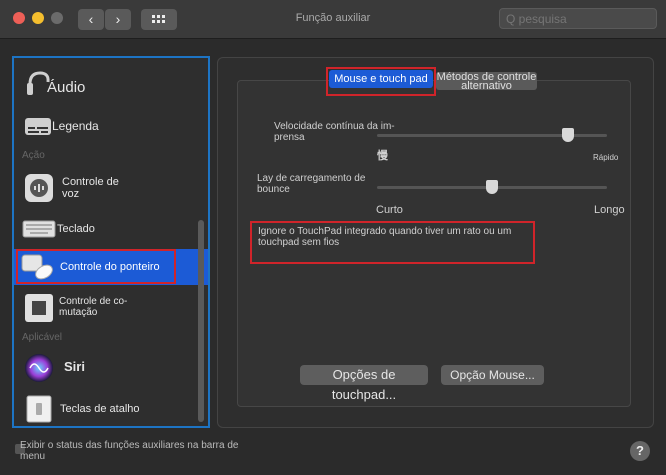  I want to click on sidebar-item-siri: Siri, so click(104, 368).